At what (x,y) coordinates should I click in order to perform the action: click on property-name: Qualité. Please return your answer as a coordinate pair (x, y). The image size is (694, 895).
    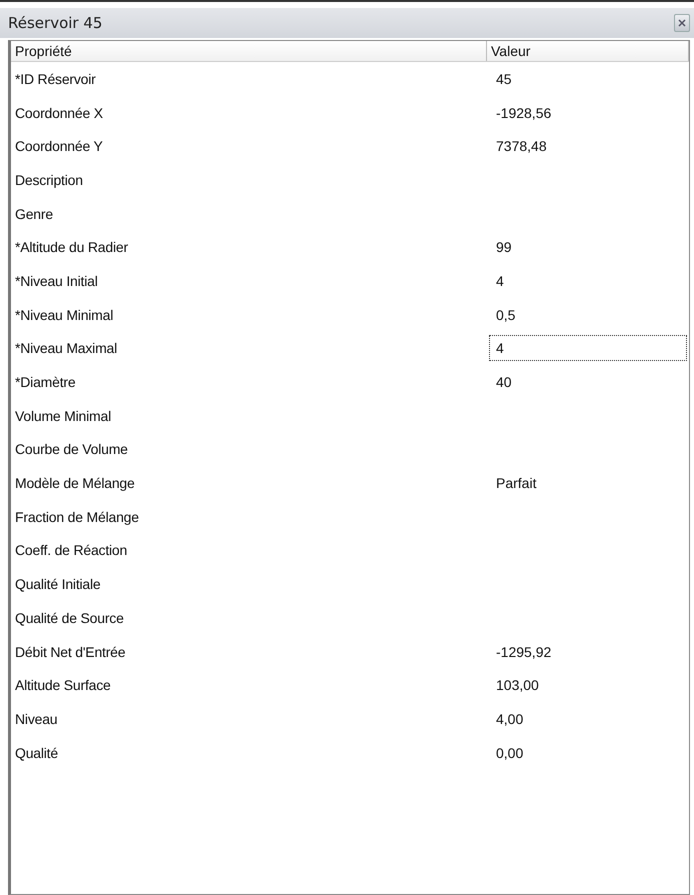
    Looking at the image, I should click on (36, 752).